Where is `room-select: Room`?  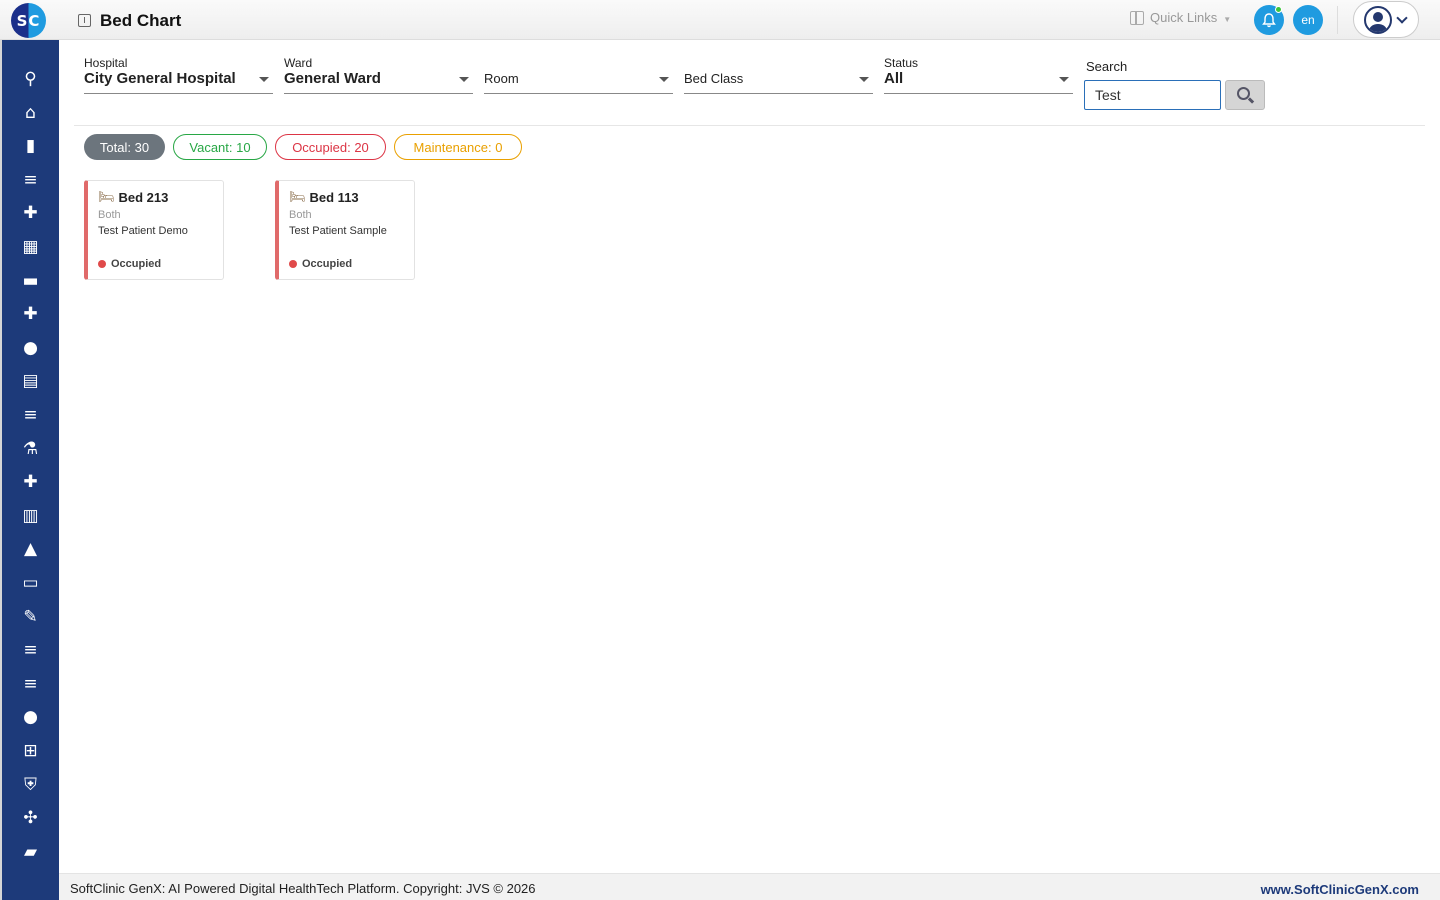 room-select: Room is located at coordinates (578, 75).